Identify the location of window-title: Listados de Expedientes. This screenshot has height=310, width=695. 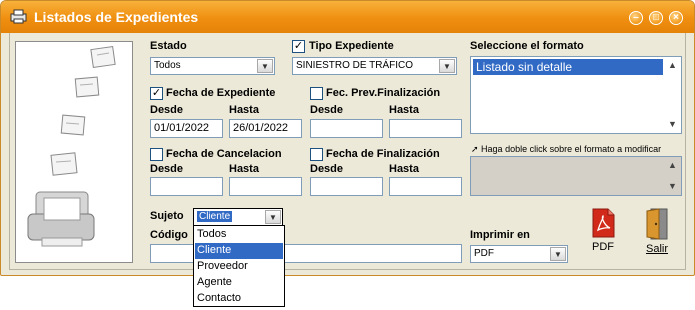
(116, 17).